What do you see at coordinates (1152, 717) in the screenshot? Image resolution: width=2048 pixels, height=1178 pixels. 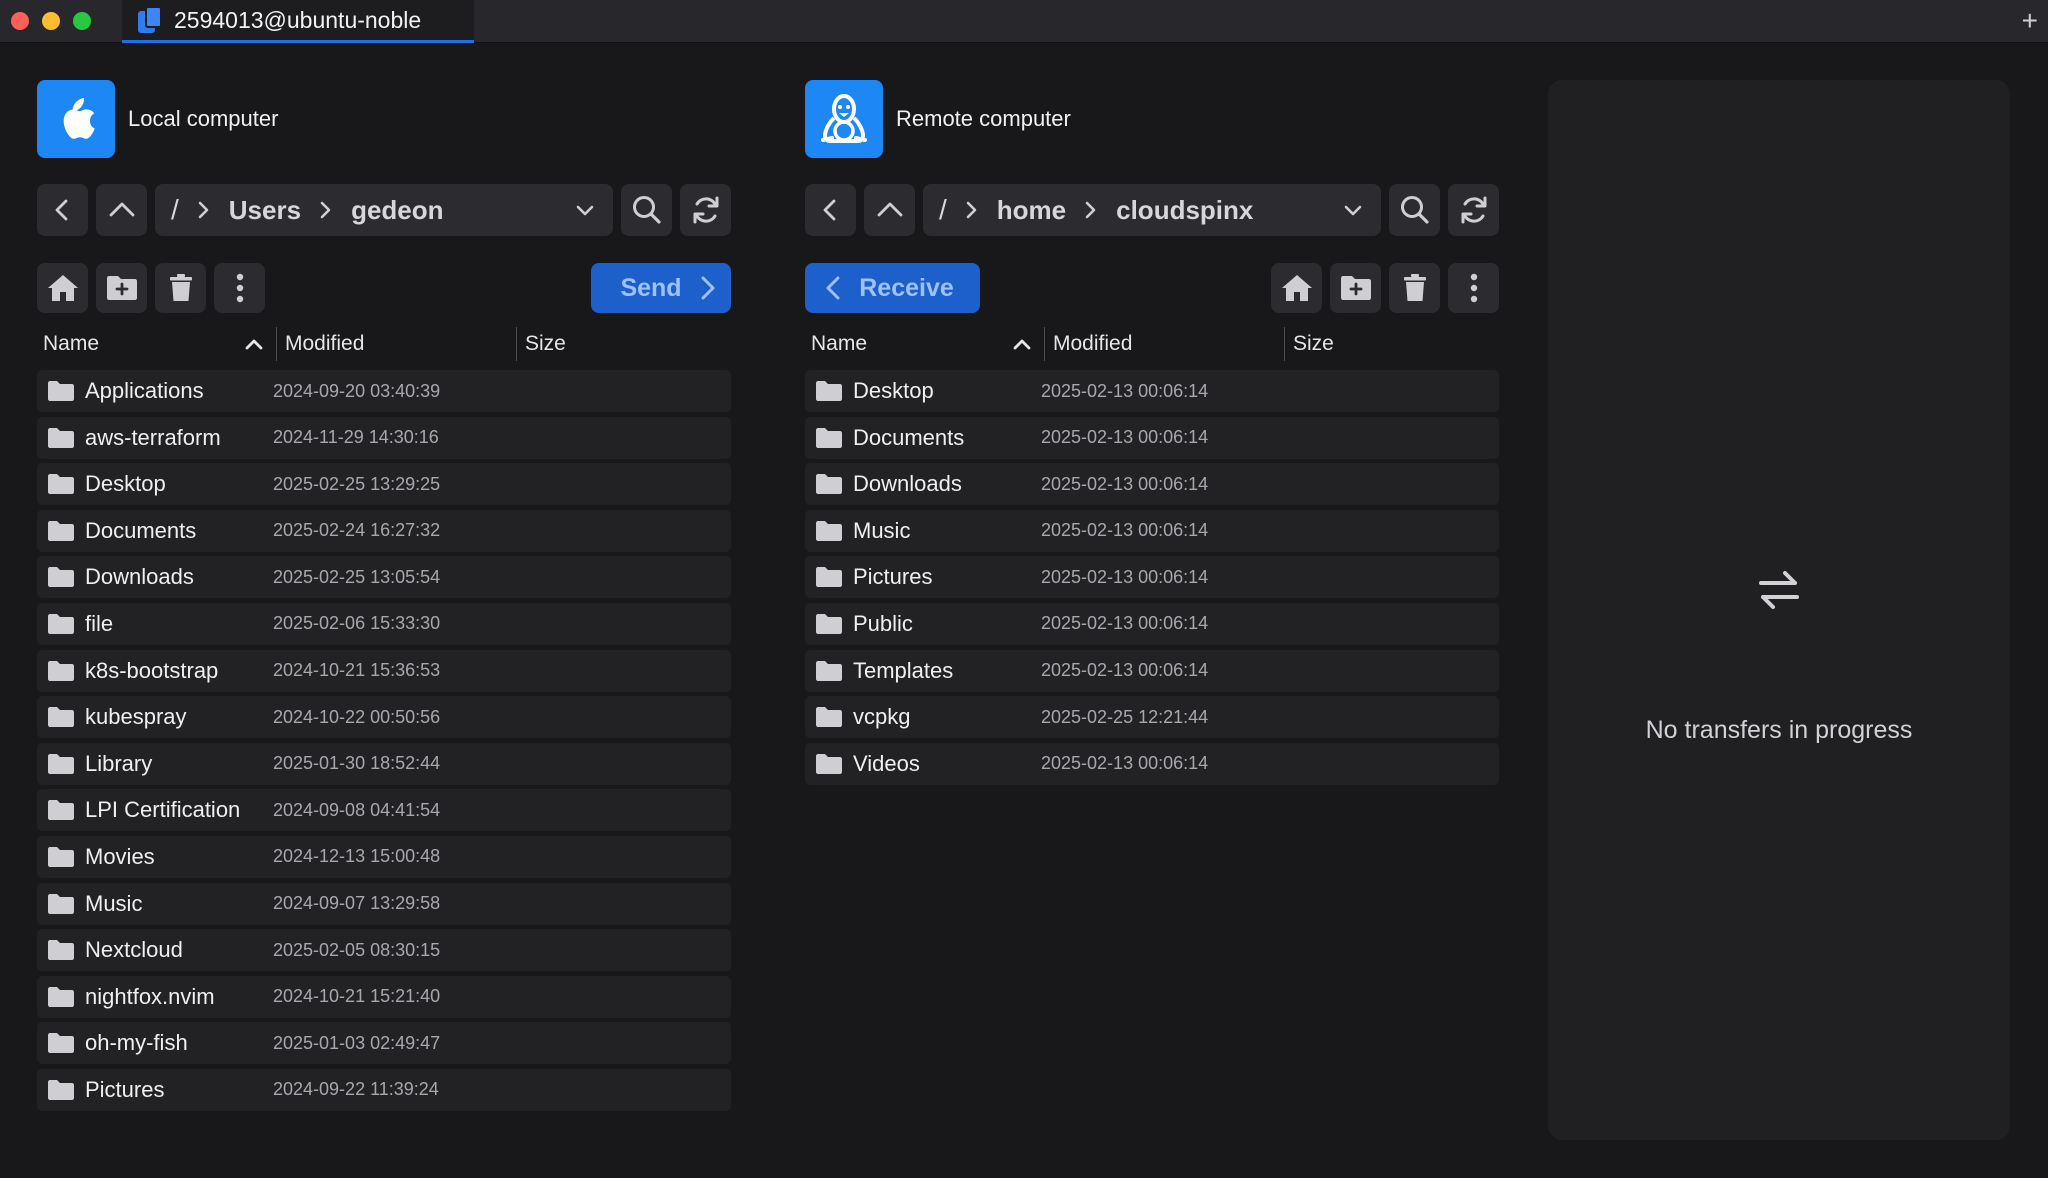 I see `file-row: vcpkg 2025-02-25 12:21:44` at bounding box center [1152, 717].